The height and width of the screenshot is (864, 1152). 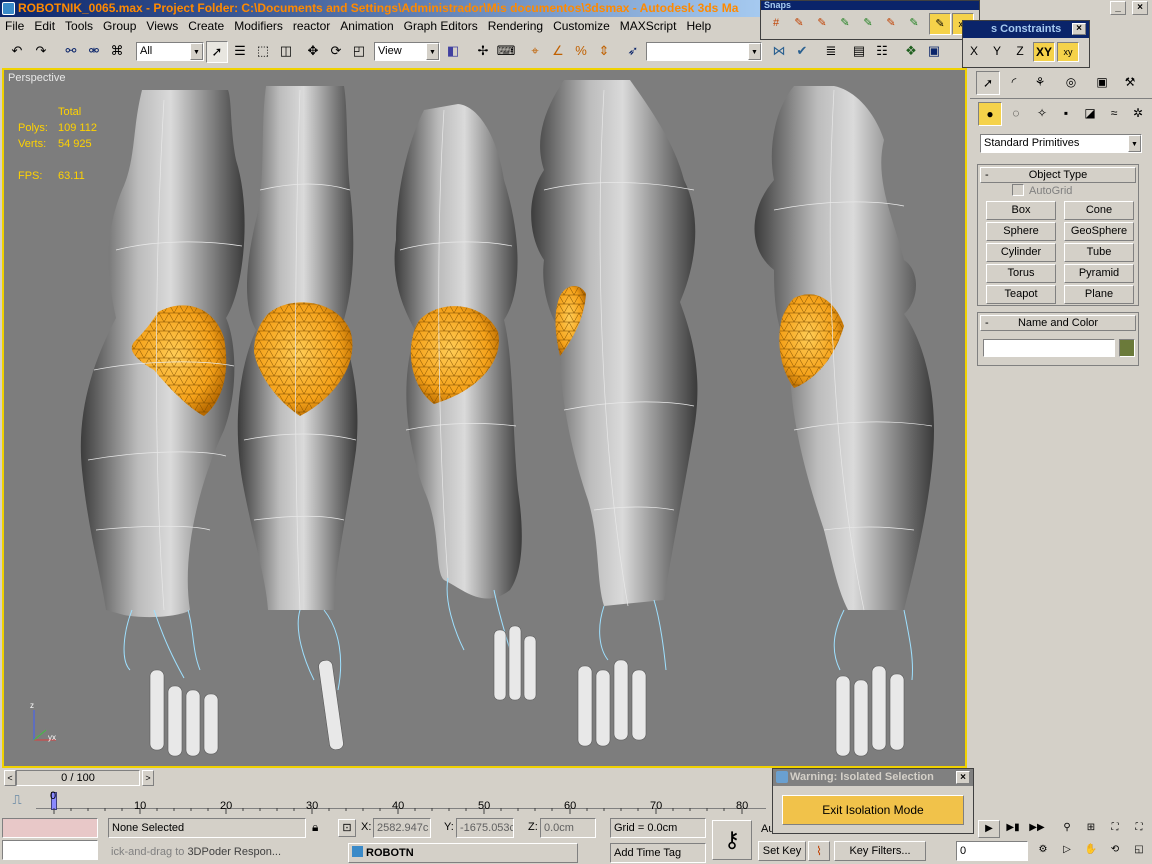 What do you see at coordinates (258, 26) in the screenshot?
I see `menu-modifiers: Modifiers` at bounding box center [258, 26].